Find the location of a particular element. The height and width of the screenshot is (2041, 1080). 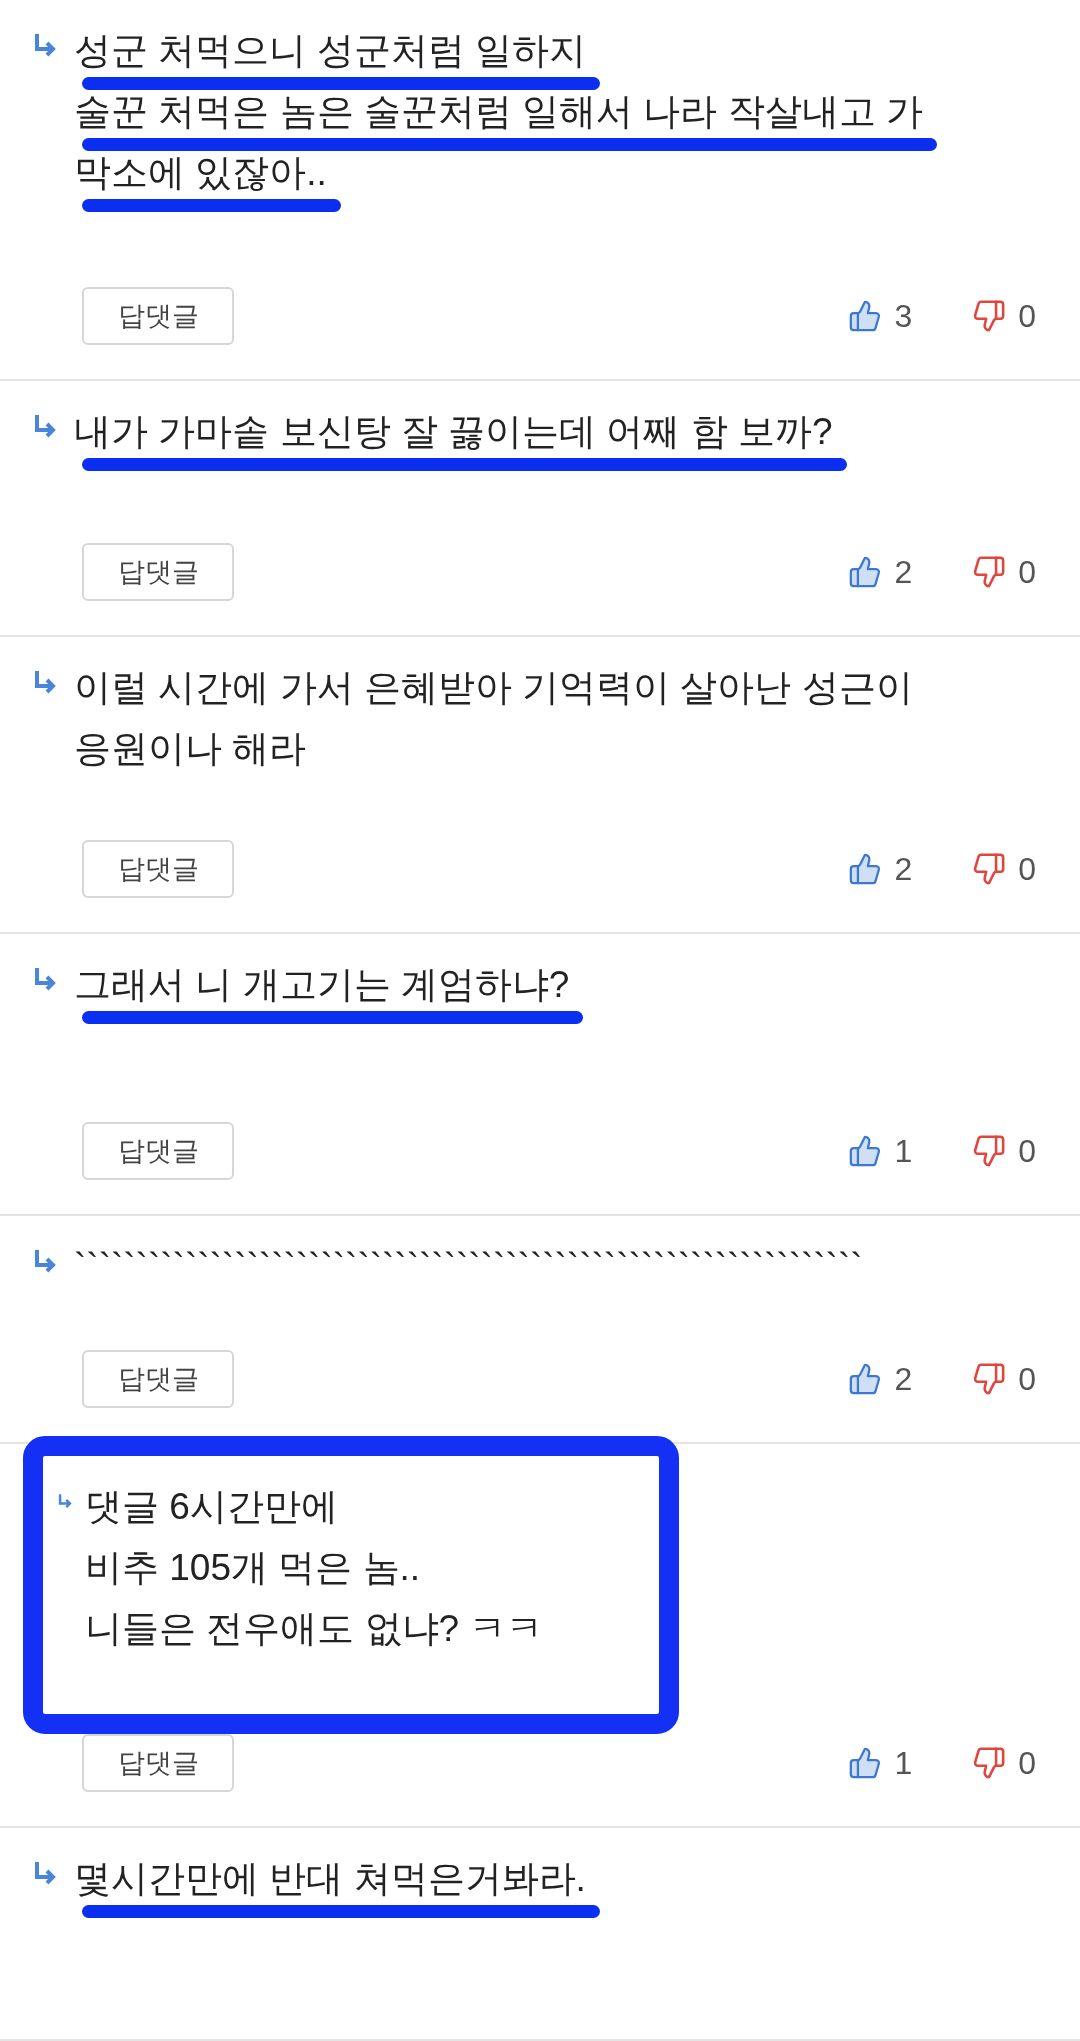

comment-text: 성군 처먹으니 성군처럼 일하지 is located at coordinates (330, 50).